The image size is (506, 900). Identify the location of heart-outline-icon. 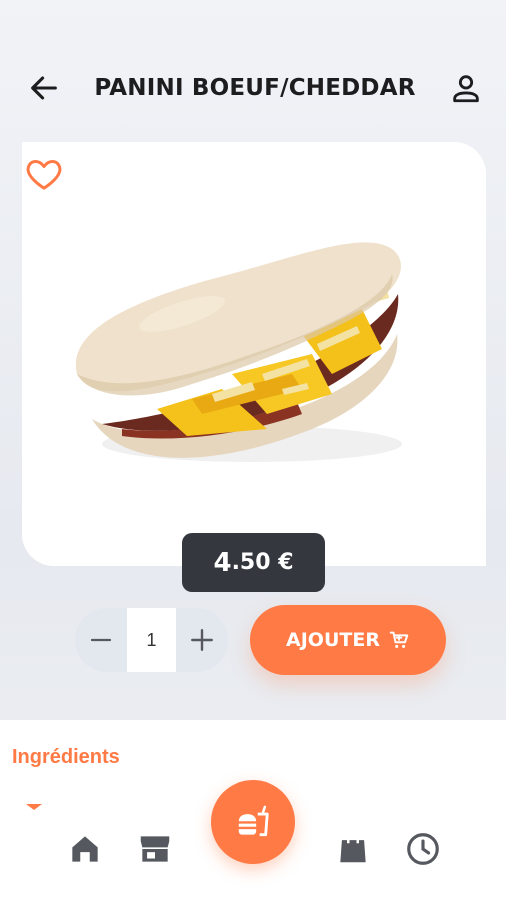
(44, 175).